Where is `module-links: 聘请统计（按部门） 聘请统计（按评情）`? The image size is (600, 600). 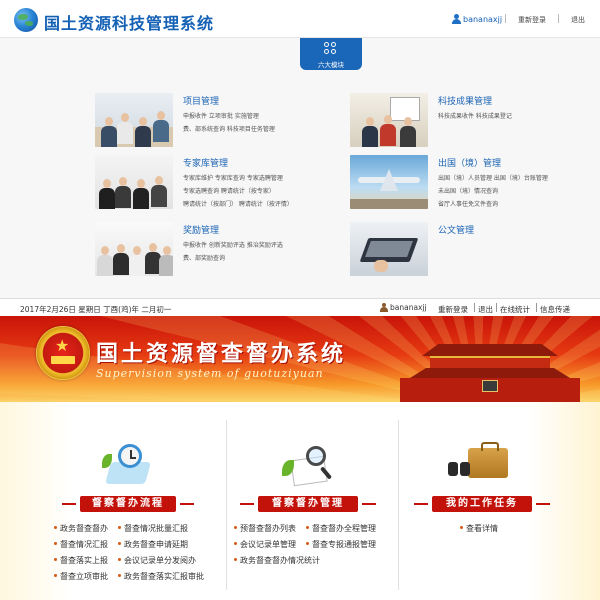 module-links: 聘请统计（按部门） 聘请统计（按评情） is located at coordinates (238, 203).